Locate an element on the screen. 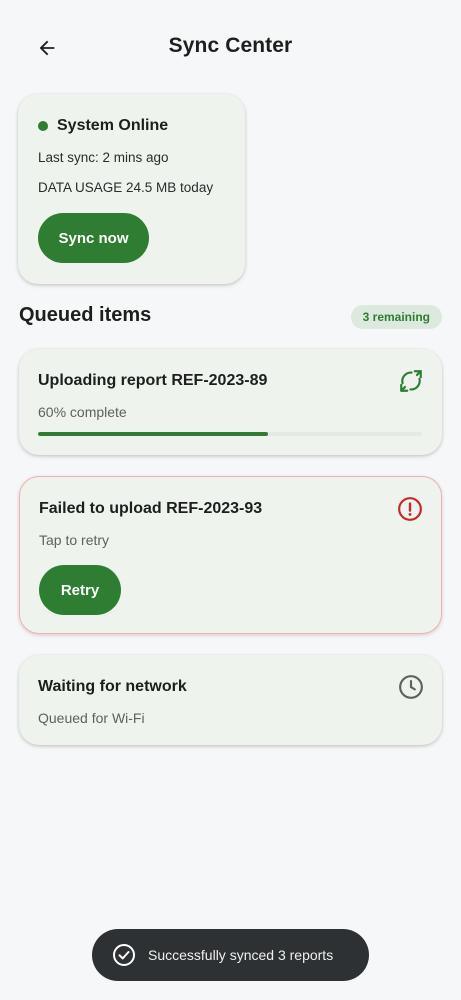  sync-now-button: Sync now is located at coordinates (93, 238).